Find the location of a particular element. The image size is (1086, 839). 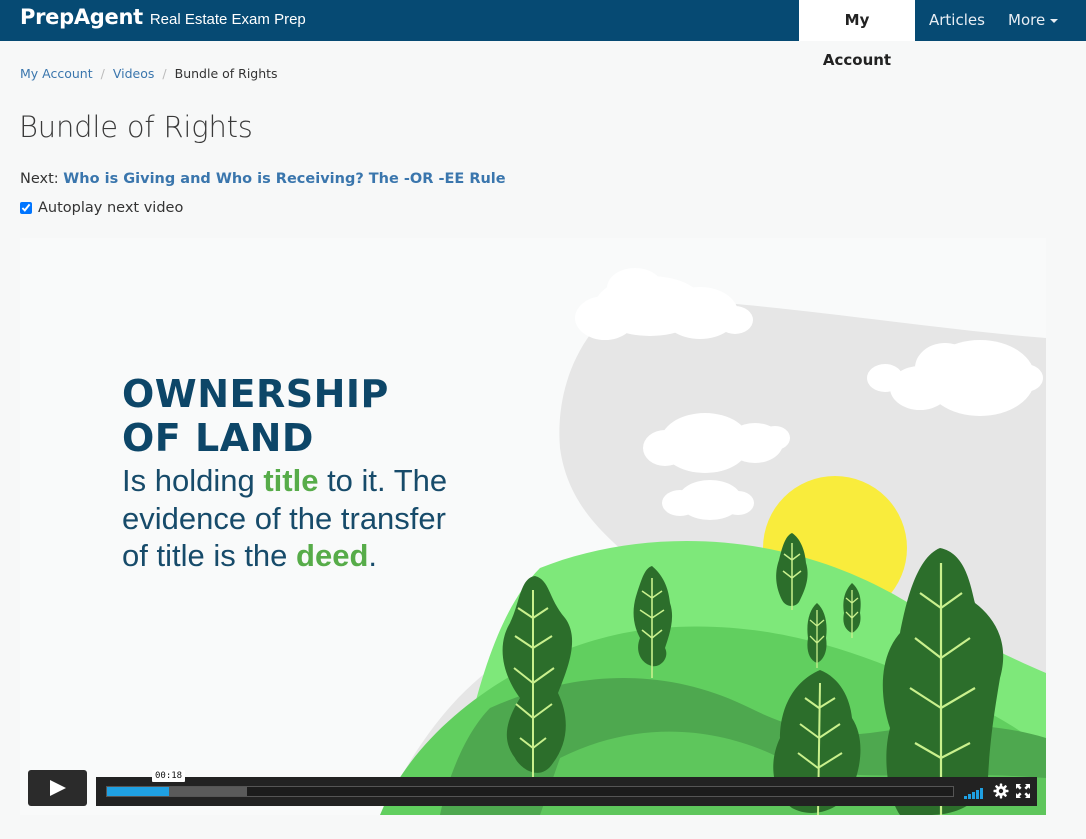

brand-subtitle: Real Estate Exam Prep is located at coordinates (227, 19).